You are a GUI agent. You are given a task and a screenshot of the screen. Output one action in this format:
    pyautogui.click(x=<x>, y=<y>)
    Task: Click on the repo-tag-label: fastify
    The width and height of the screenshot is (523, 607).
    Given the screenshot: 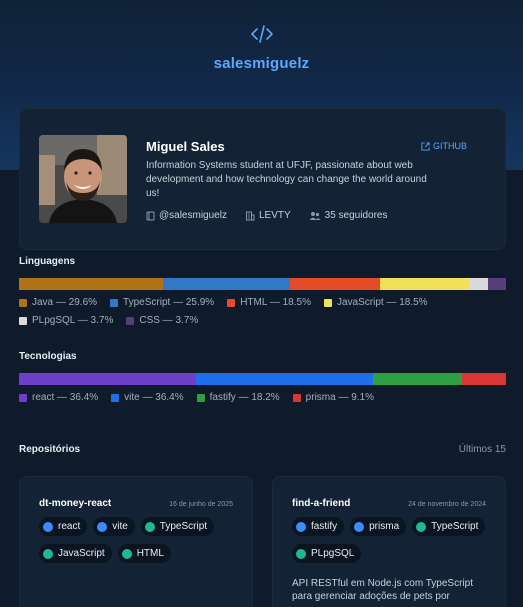 What is the action you would take?
    pyautogui.click(x=324, y=526)
    